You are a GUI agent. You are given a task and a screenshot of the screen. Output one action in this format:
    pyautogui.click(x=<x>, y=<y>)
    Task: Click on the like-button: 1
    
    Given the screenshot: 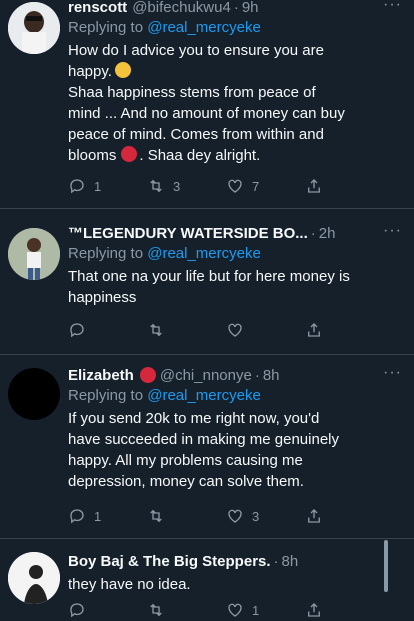 What is the action you would take?
    pyautogui.click(x=265, y=610)
    